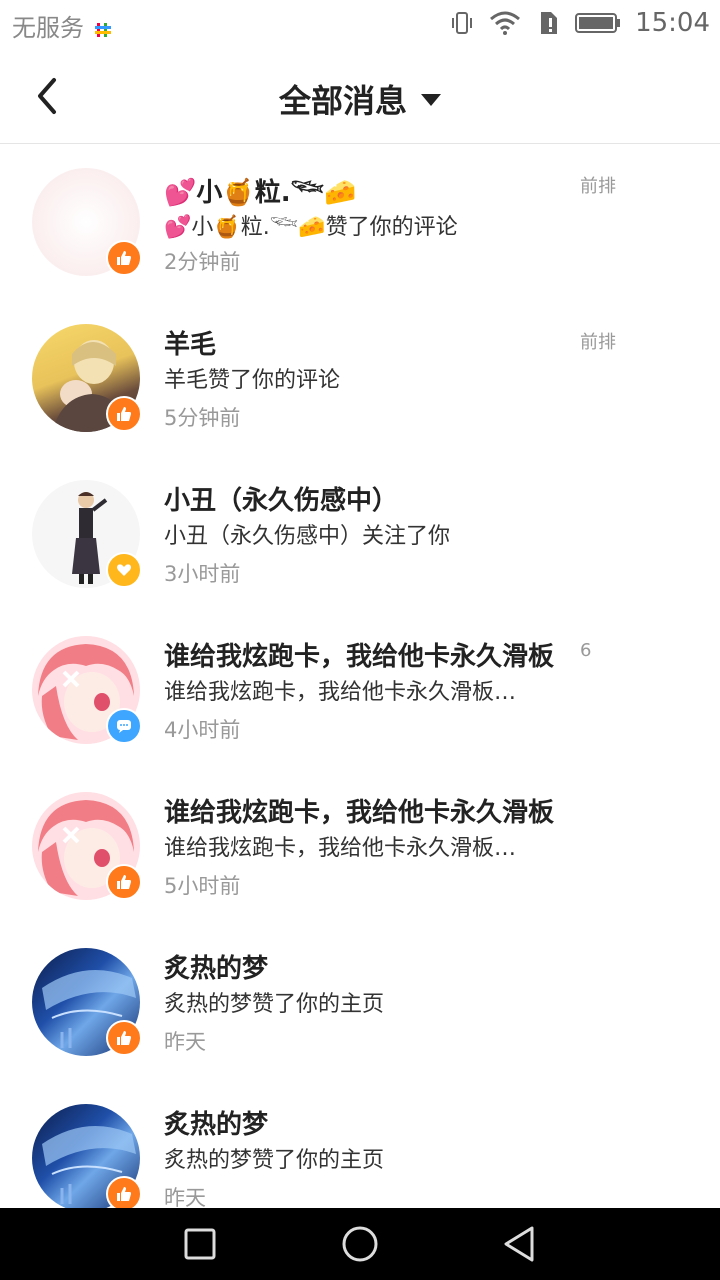 The image size is (720, 1280). I want to click on message-text: 羊毛赞了你的评论, so click(252, 380).